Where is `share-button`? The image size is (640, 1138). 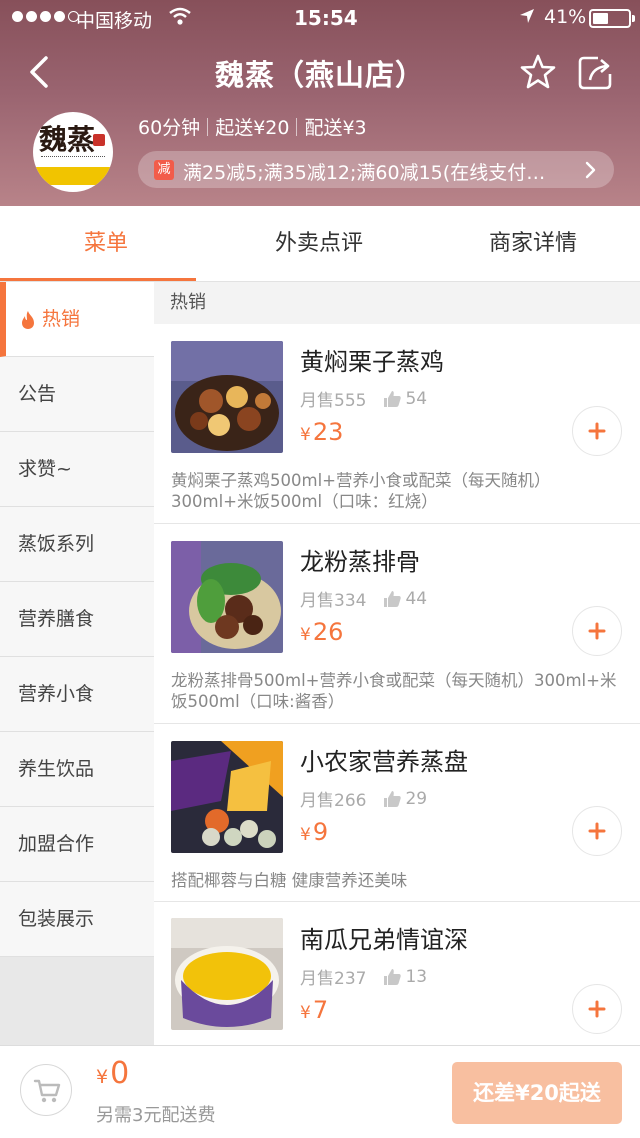
share-button is located at coordinates (596, 72).